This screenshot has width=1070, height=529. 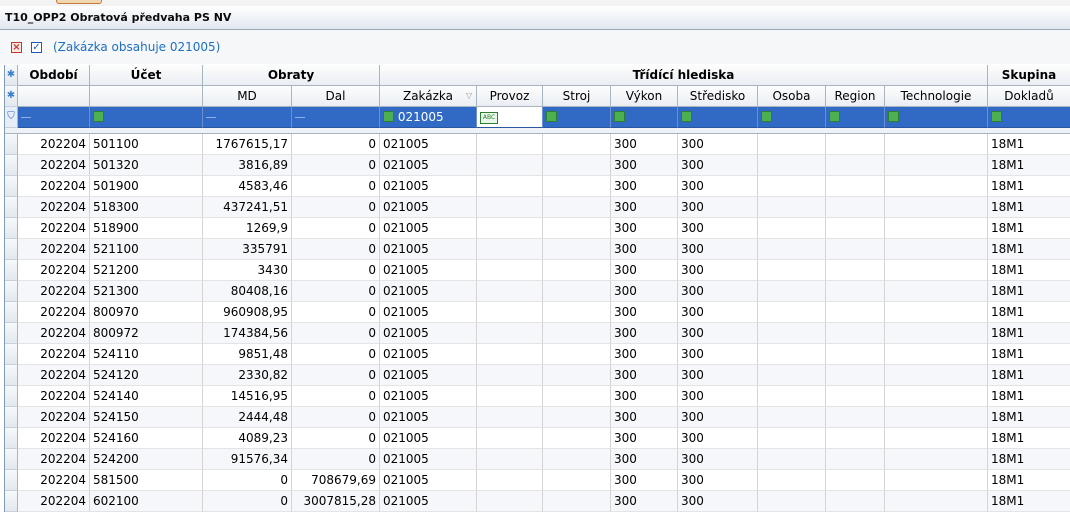 I want to click on cell-md: 0, so click(x=247, y=501).